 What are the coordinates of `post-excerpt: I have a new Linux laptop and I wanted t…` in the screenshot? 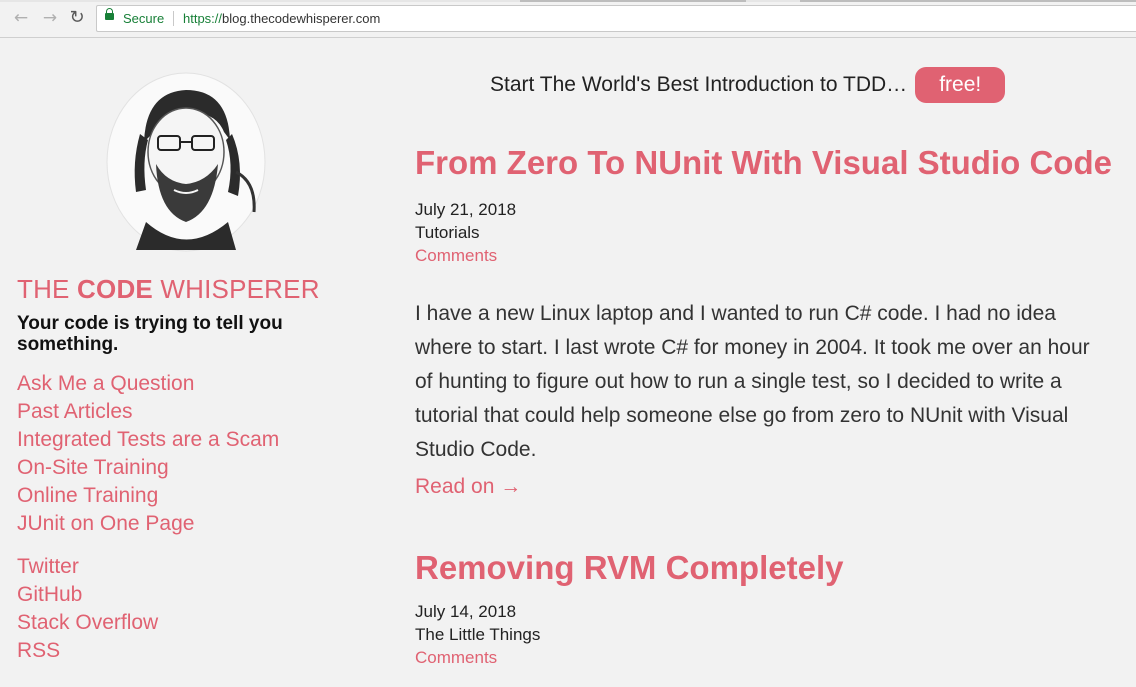 It's located at (752, 381).